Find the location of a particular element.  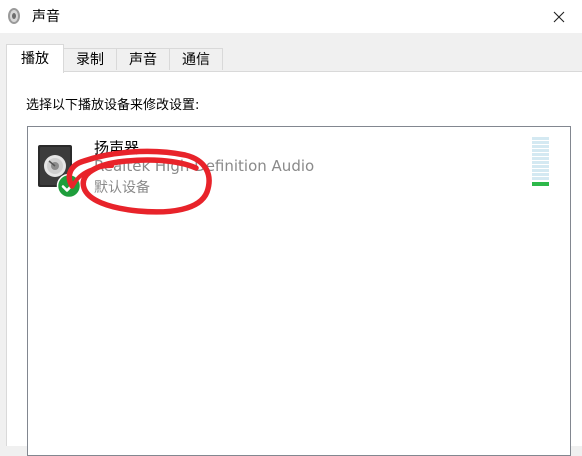

volume-level-meter is located at coordinates (540, 161).